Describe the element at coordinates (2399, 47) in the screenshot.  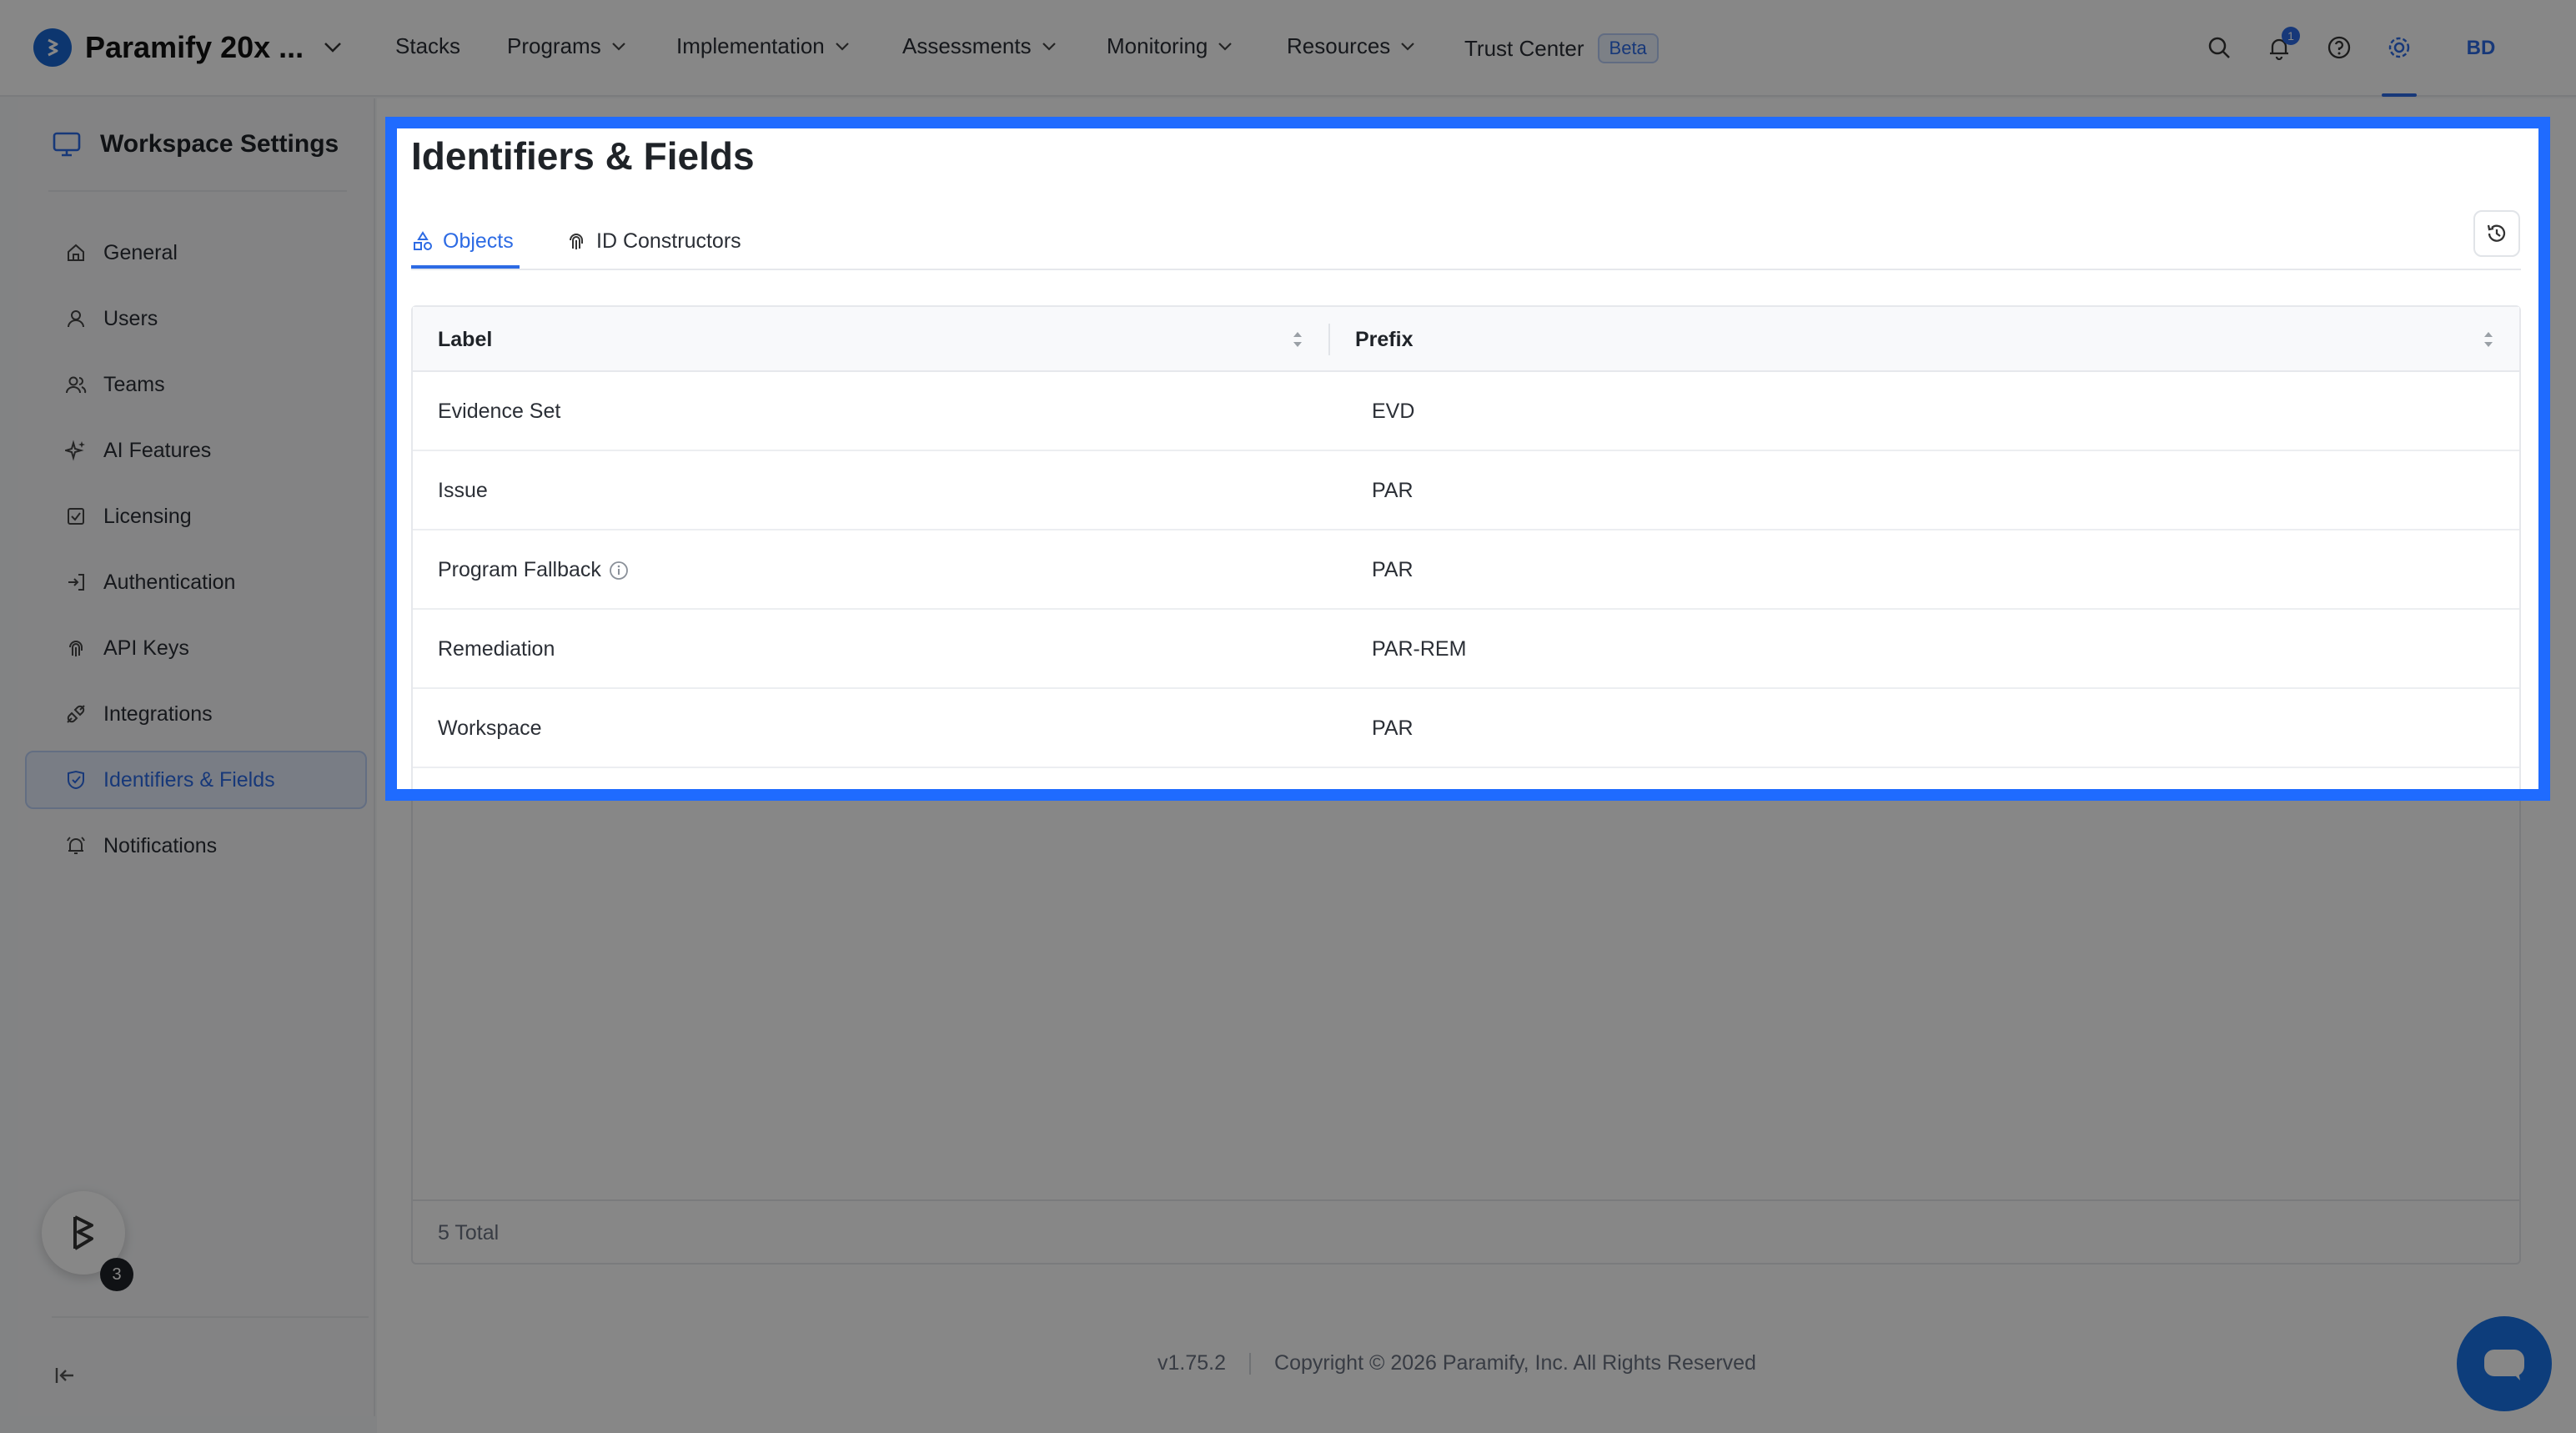
I see `gear-icon` at that location.